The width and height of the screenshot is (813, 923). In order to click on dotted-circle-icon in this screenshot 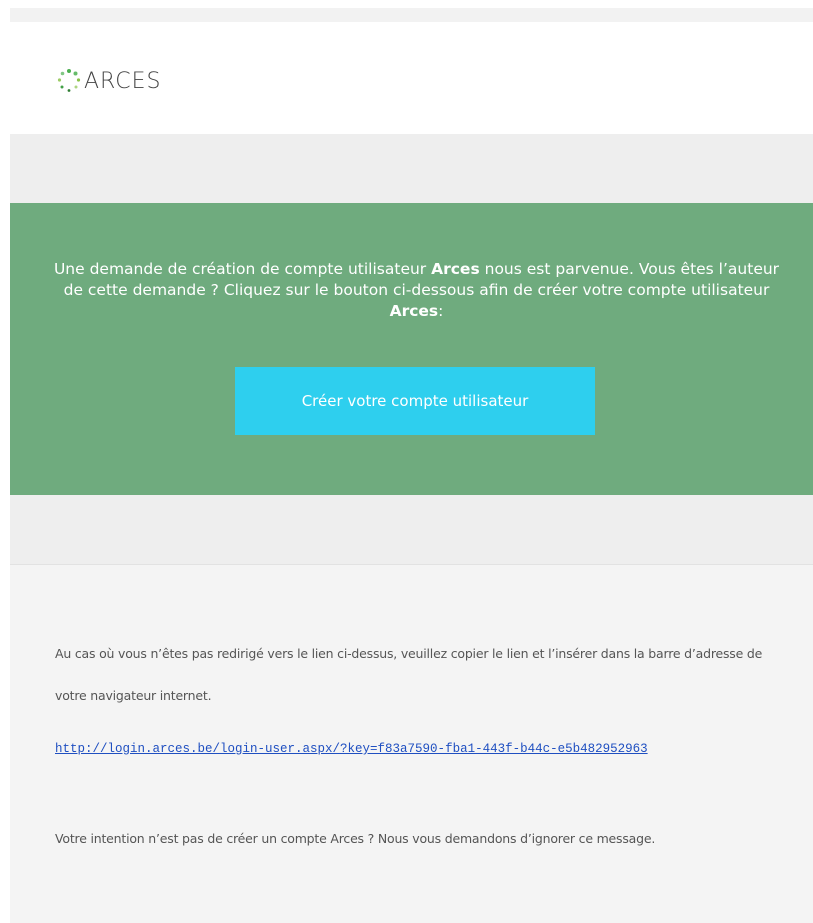, I will do `click(69, 80)`.